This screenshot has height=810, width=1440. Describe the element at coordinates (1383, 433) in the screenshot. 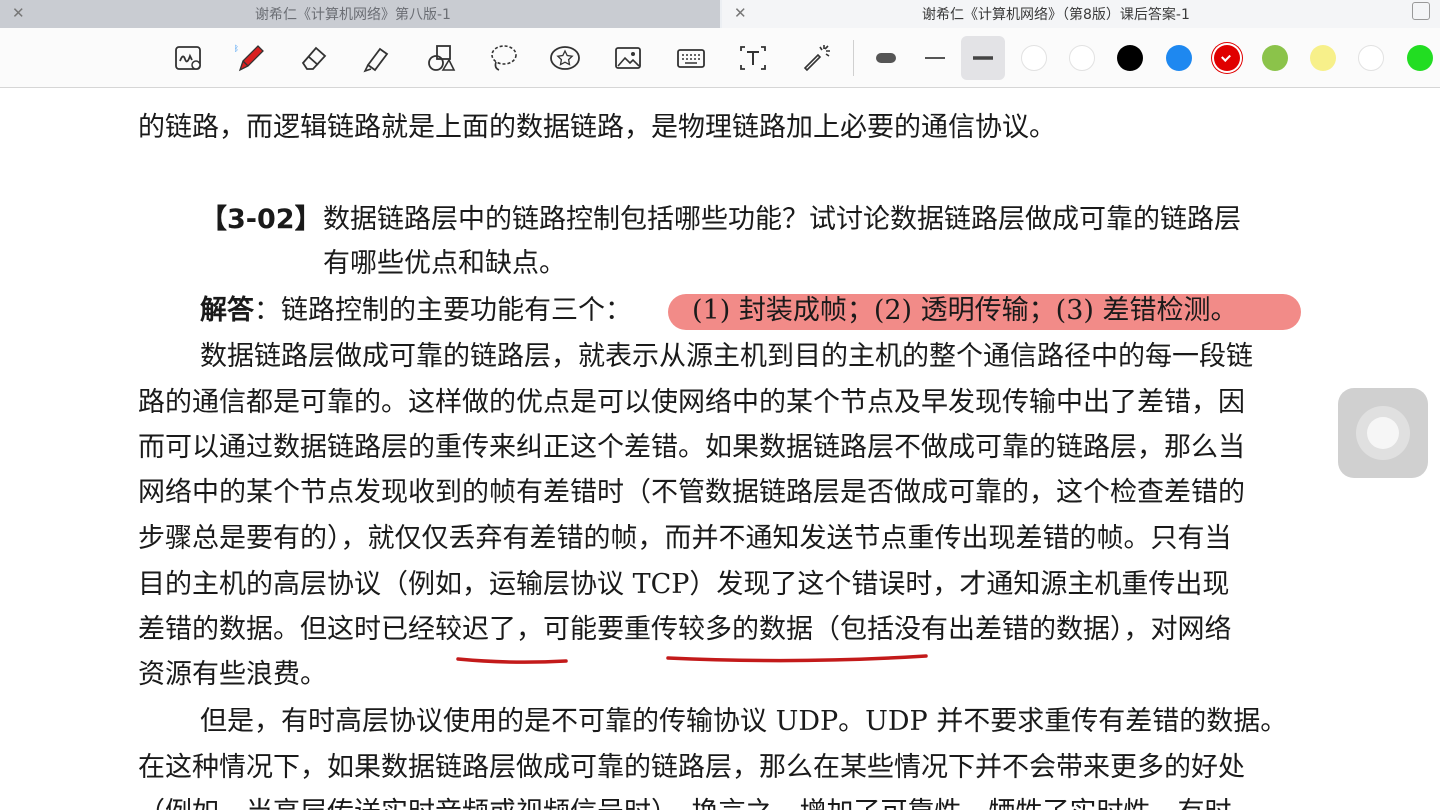

I see `assistive-touch-button` at that location.